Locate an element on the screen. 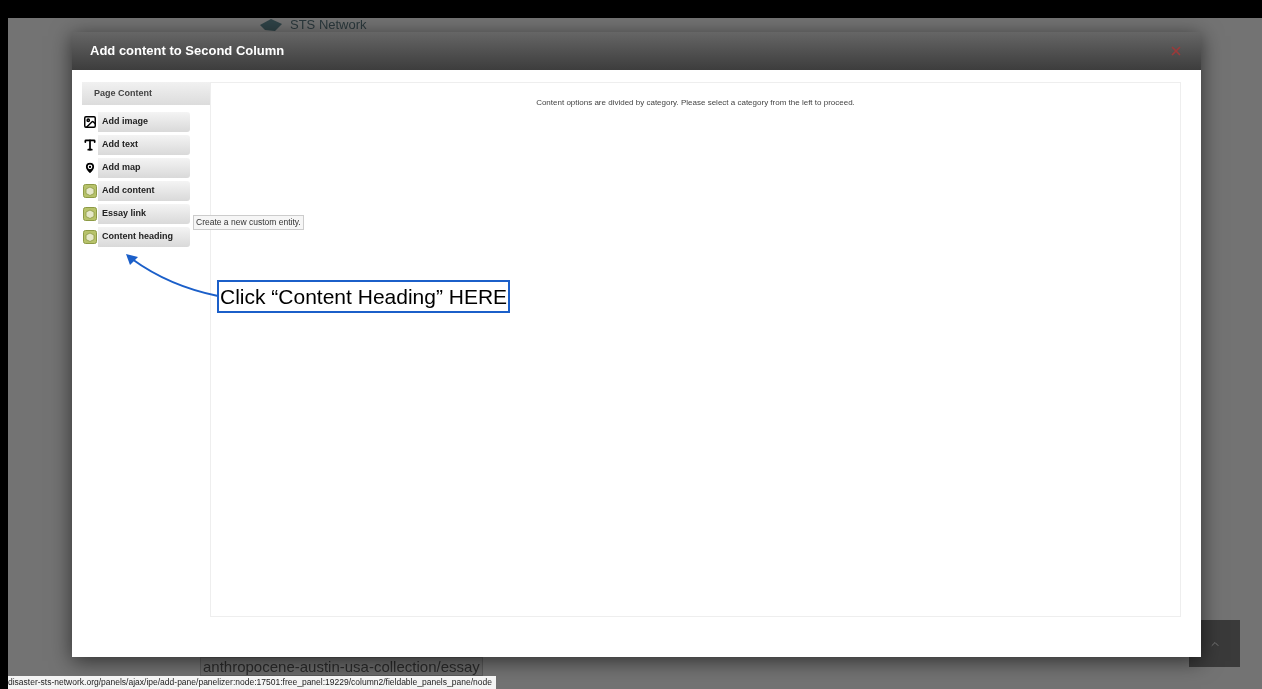 Image resolution: width=1262 pixels, height=689 pixels. add-content-item: Add map is located at coordinates (136, 168).